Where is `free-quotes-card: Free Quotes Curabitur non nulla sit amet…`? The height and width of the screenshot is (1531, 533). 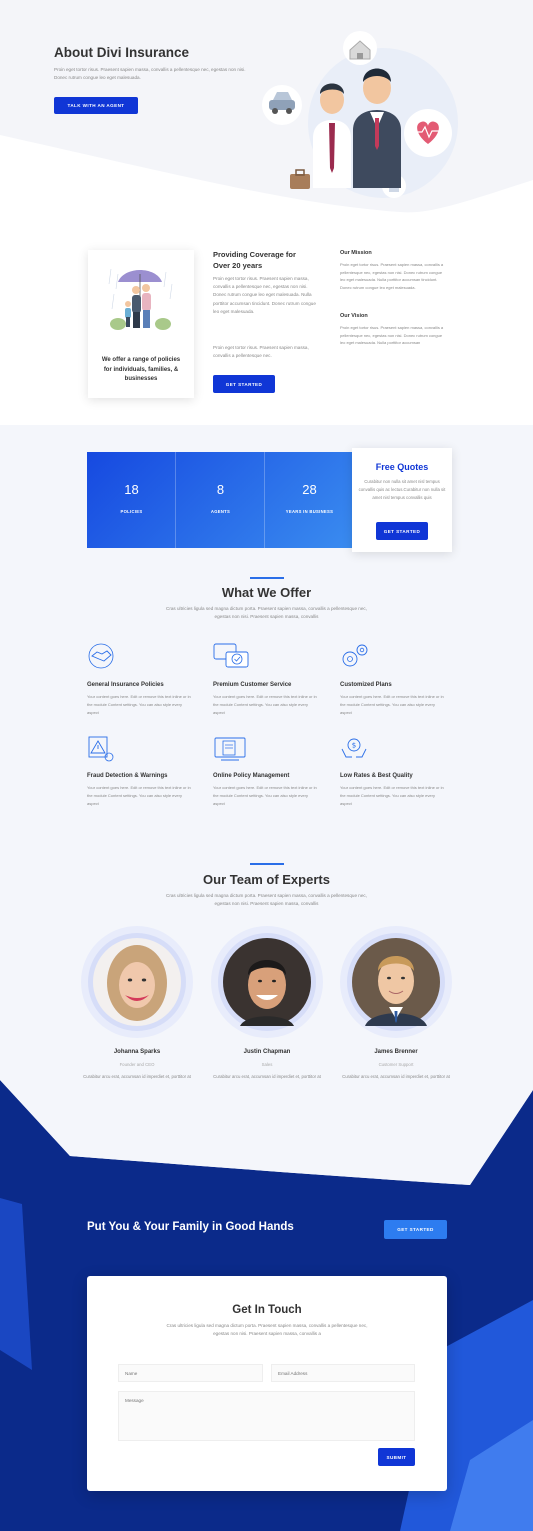 free-quotes-card: Free Quotes Curabitur non nulla sit amet… is located at coordinates (402, 500).